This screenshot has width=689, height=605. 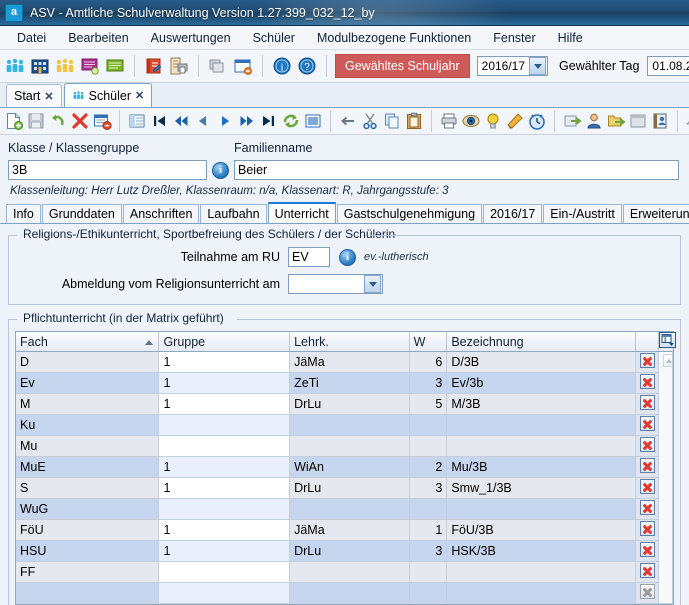 I want to click on module-green-icon, so click(x=115, y=66).